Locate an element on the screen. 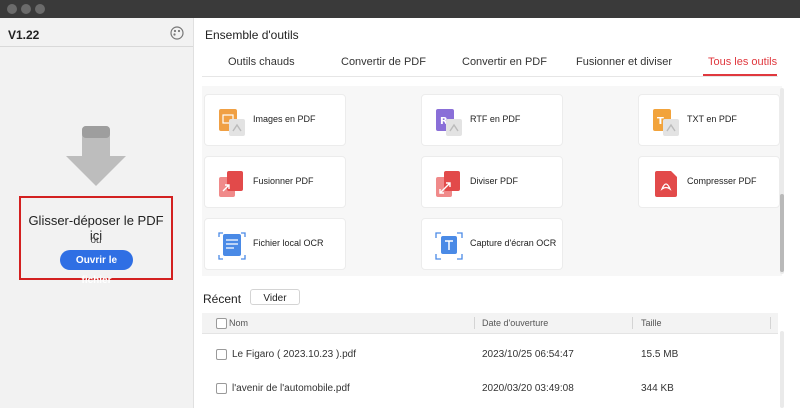 This screenshot has width=800, height=408. tool-label: RTF en PDF is located at coordinates (495, 119).